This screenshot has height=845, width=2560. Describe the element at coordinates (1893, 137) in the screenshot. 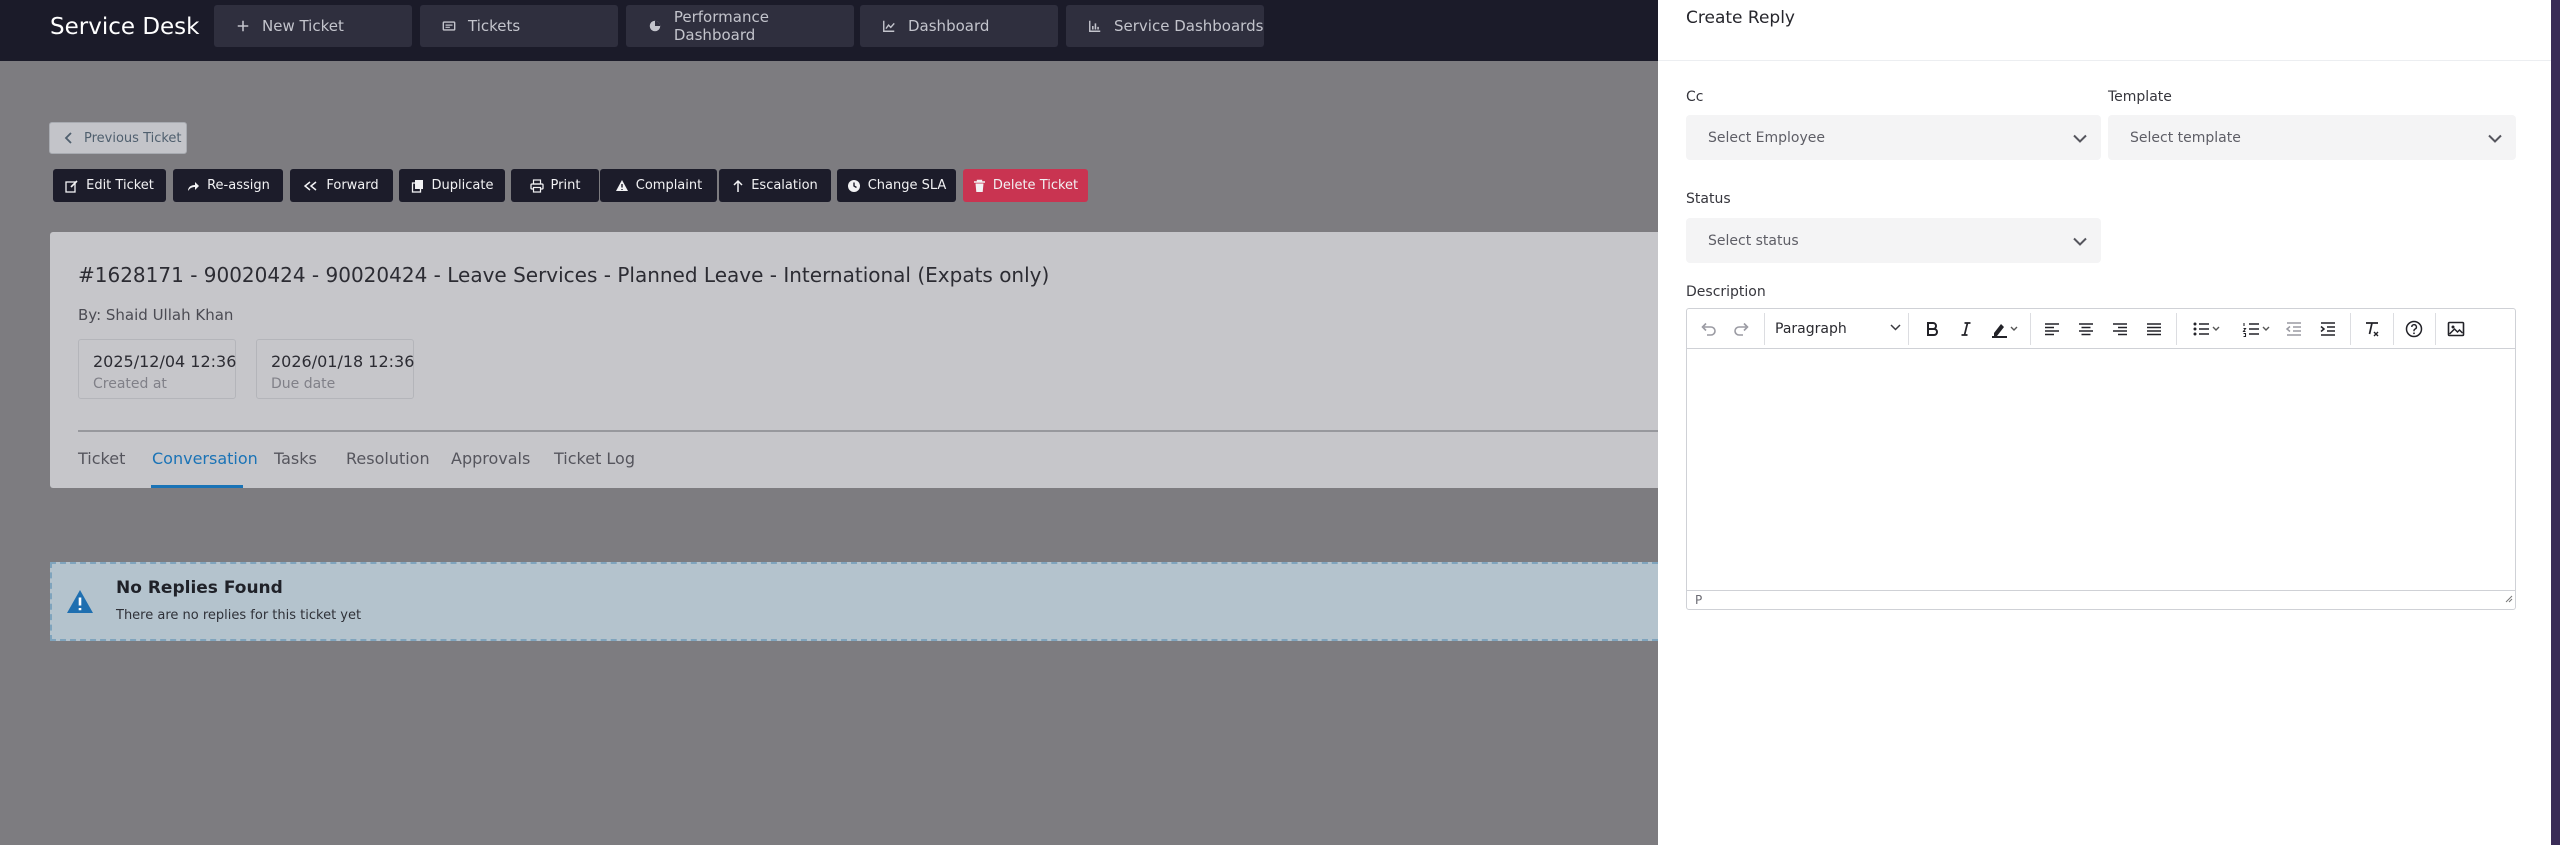

I see `cc-select: Select Employee` at that location.